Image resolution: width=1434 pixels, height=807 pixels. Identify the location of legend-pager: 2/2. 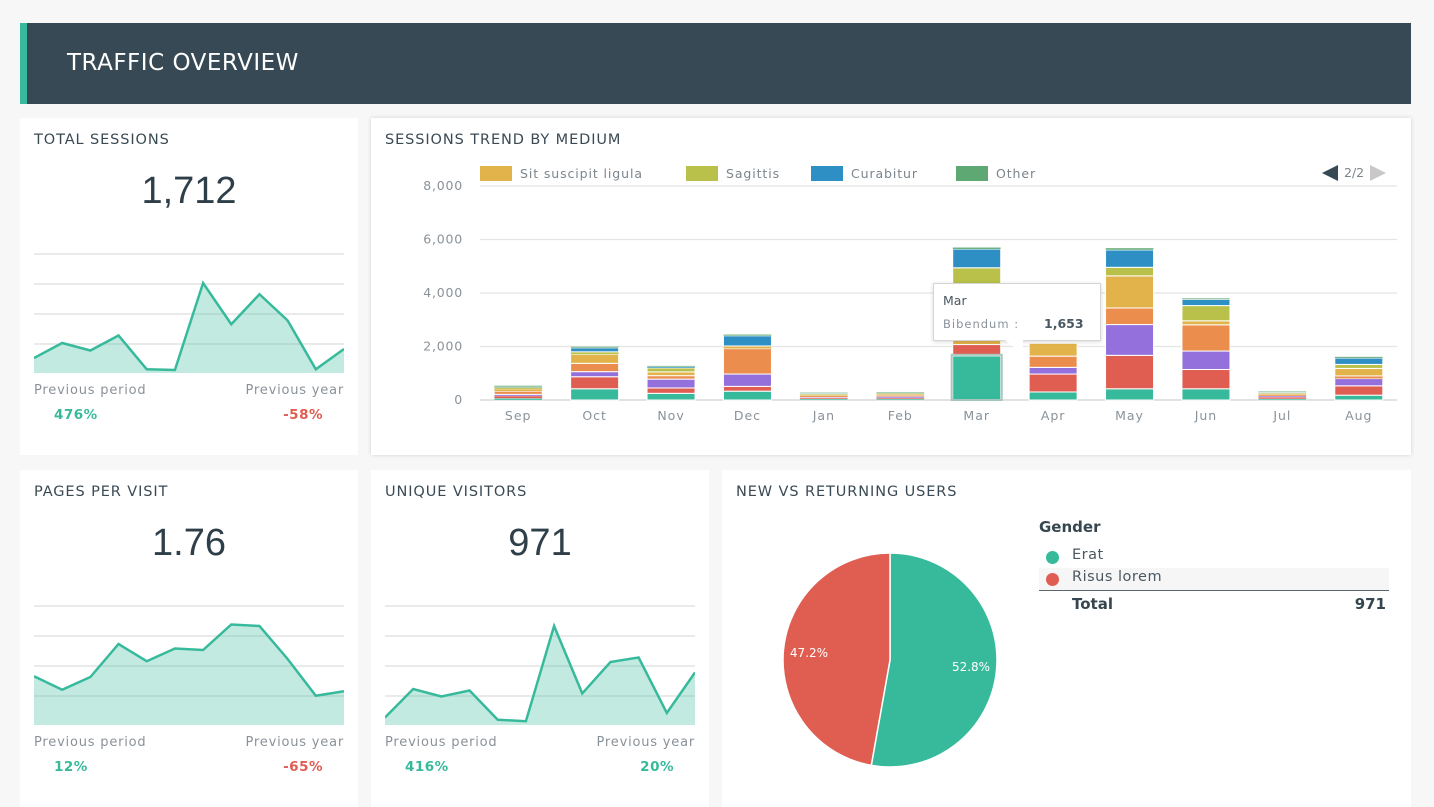
(1354, 172).